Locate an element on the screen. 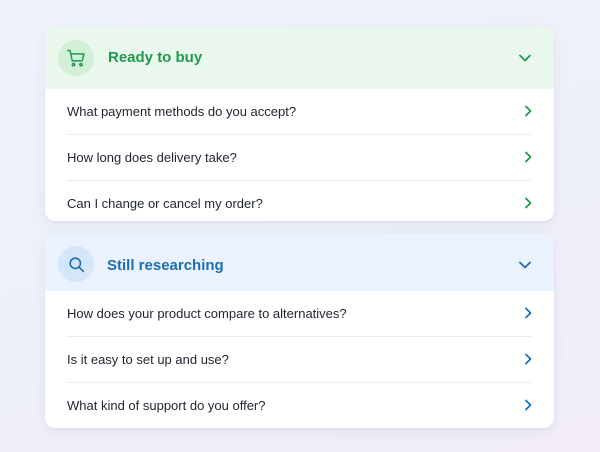 This screenshot has height=452, width=600. section-title: Still researching is located at coordinates (165, 265).